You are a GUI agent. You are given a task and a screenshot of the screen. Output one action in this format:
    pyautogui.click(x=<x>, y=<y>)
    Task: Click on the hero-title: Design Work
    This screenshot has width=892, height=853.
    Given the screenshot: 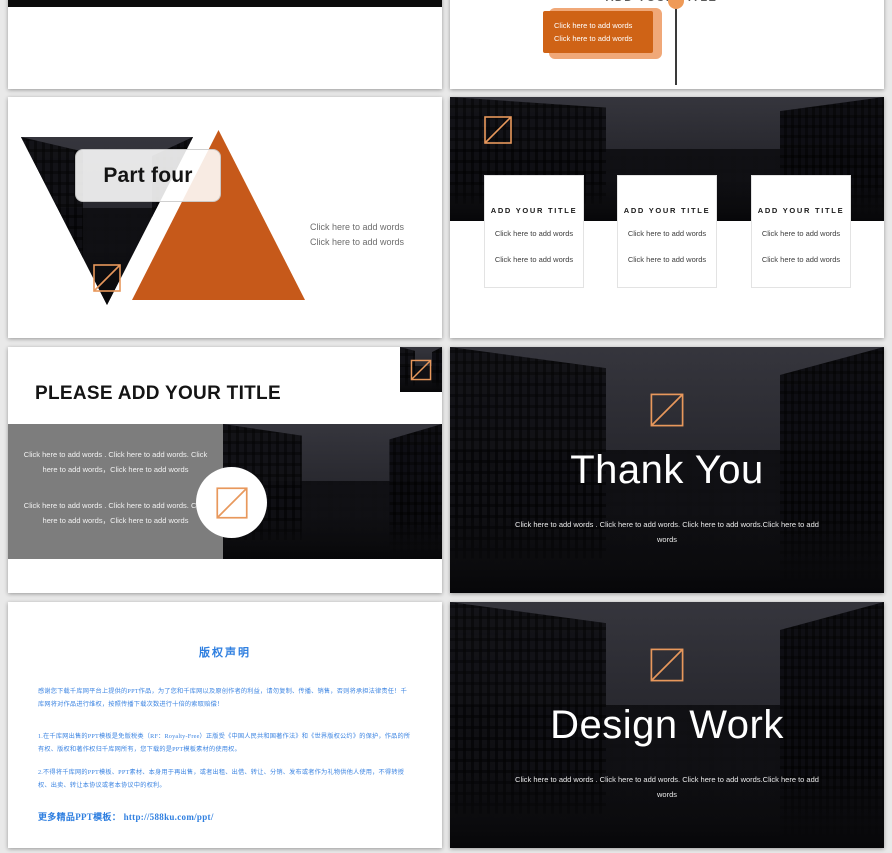 What is the action you would take?
    pyautogui.click(x=667, y=725)
    